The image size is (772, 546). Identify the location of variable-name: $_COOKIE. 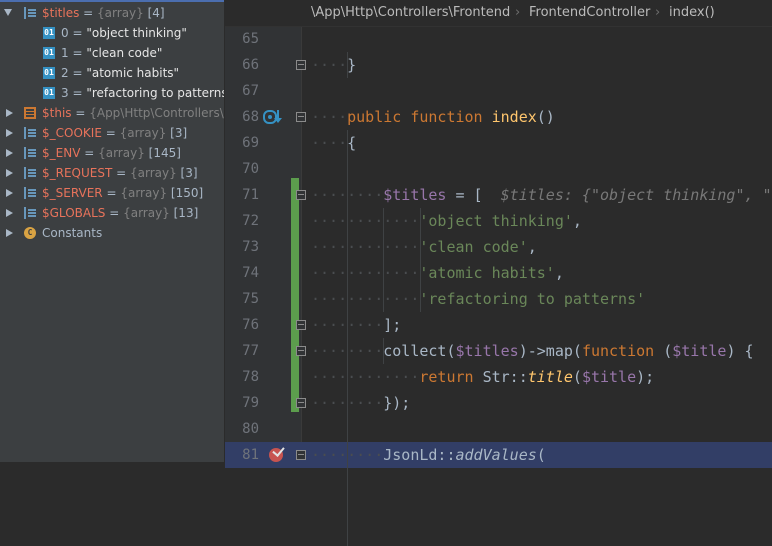
(72, 133).